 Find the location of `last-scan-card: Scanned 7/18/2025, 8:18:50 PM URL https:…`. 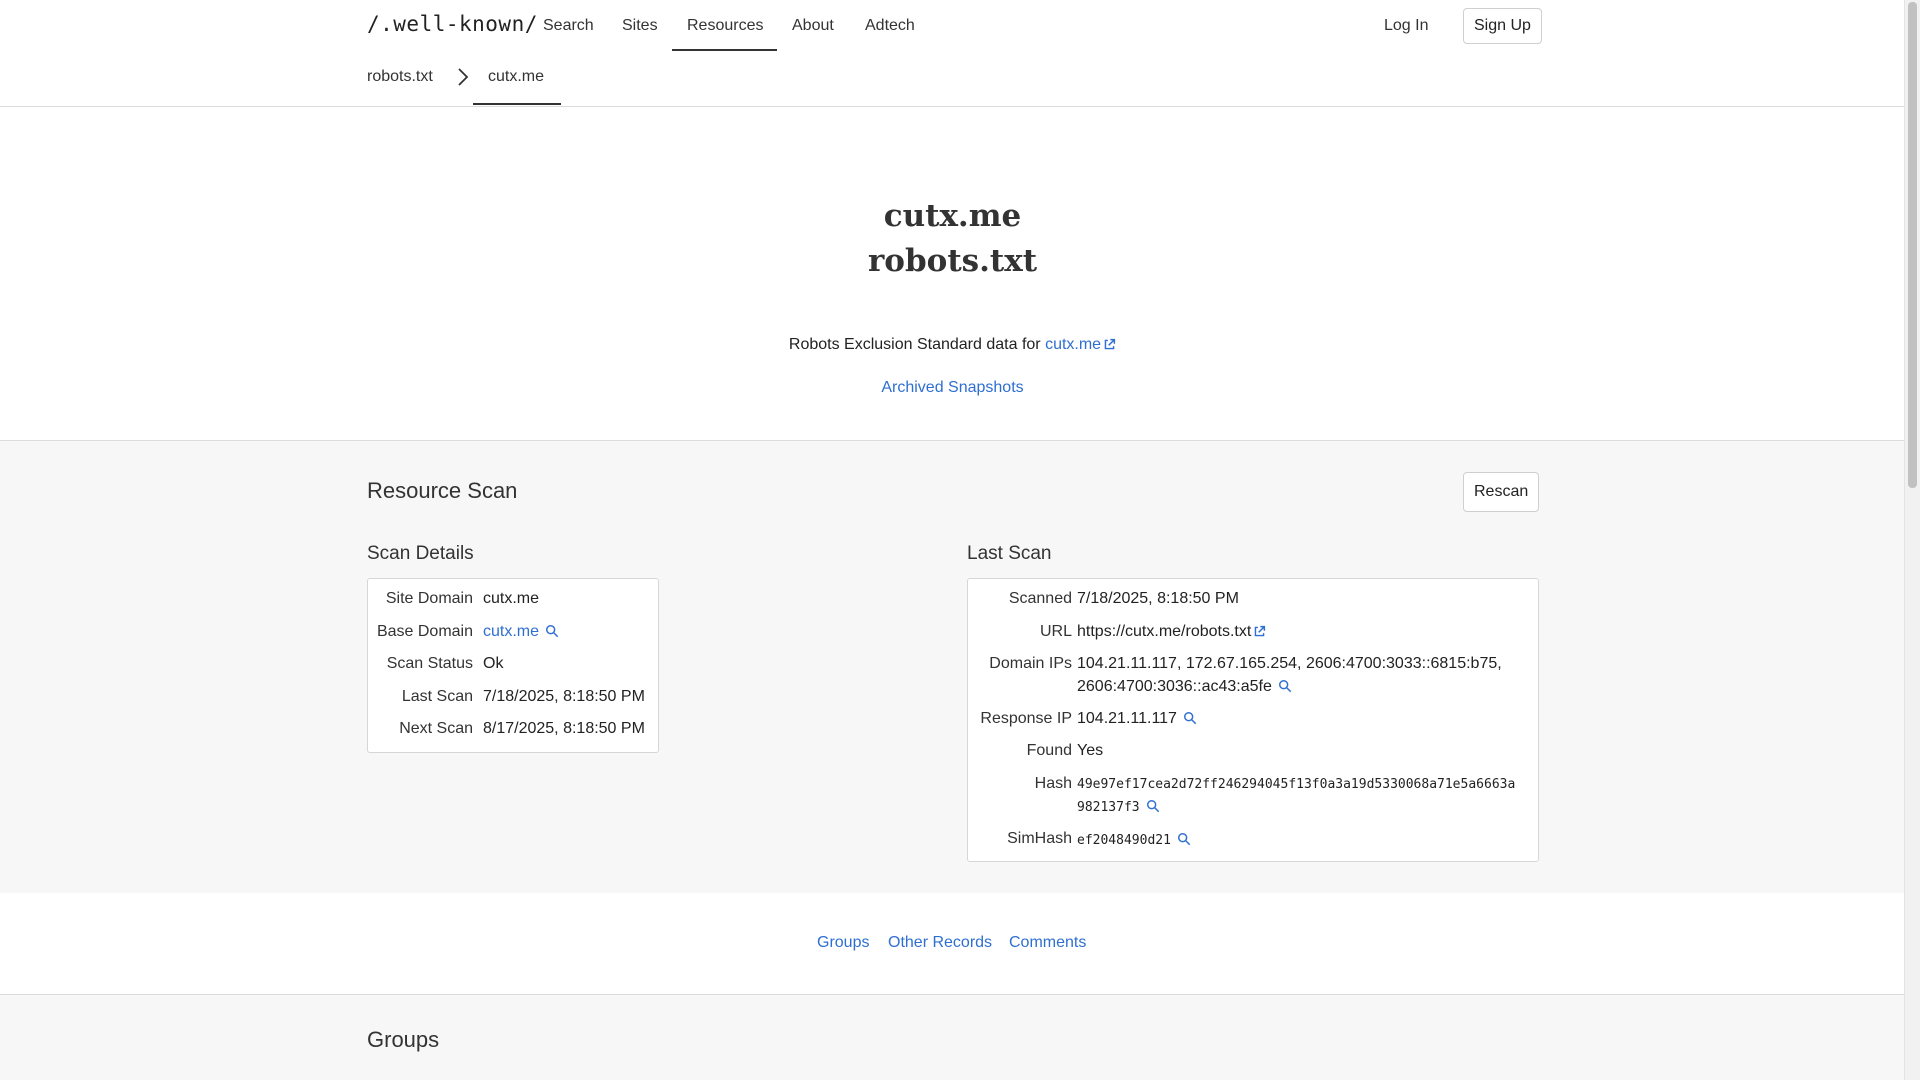

last-scan-card: Scanned 7/18/2025, 8:18:50 PM URL https:… is located at coordinates (1253, 720).